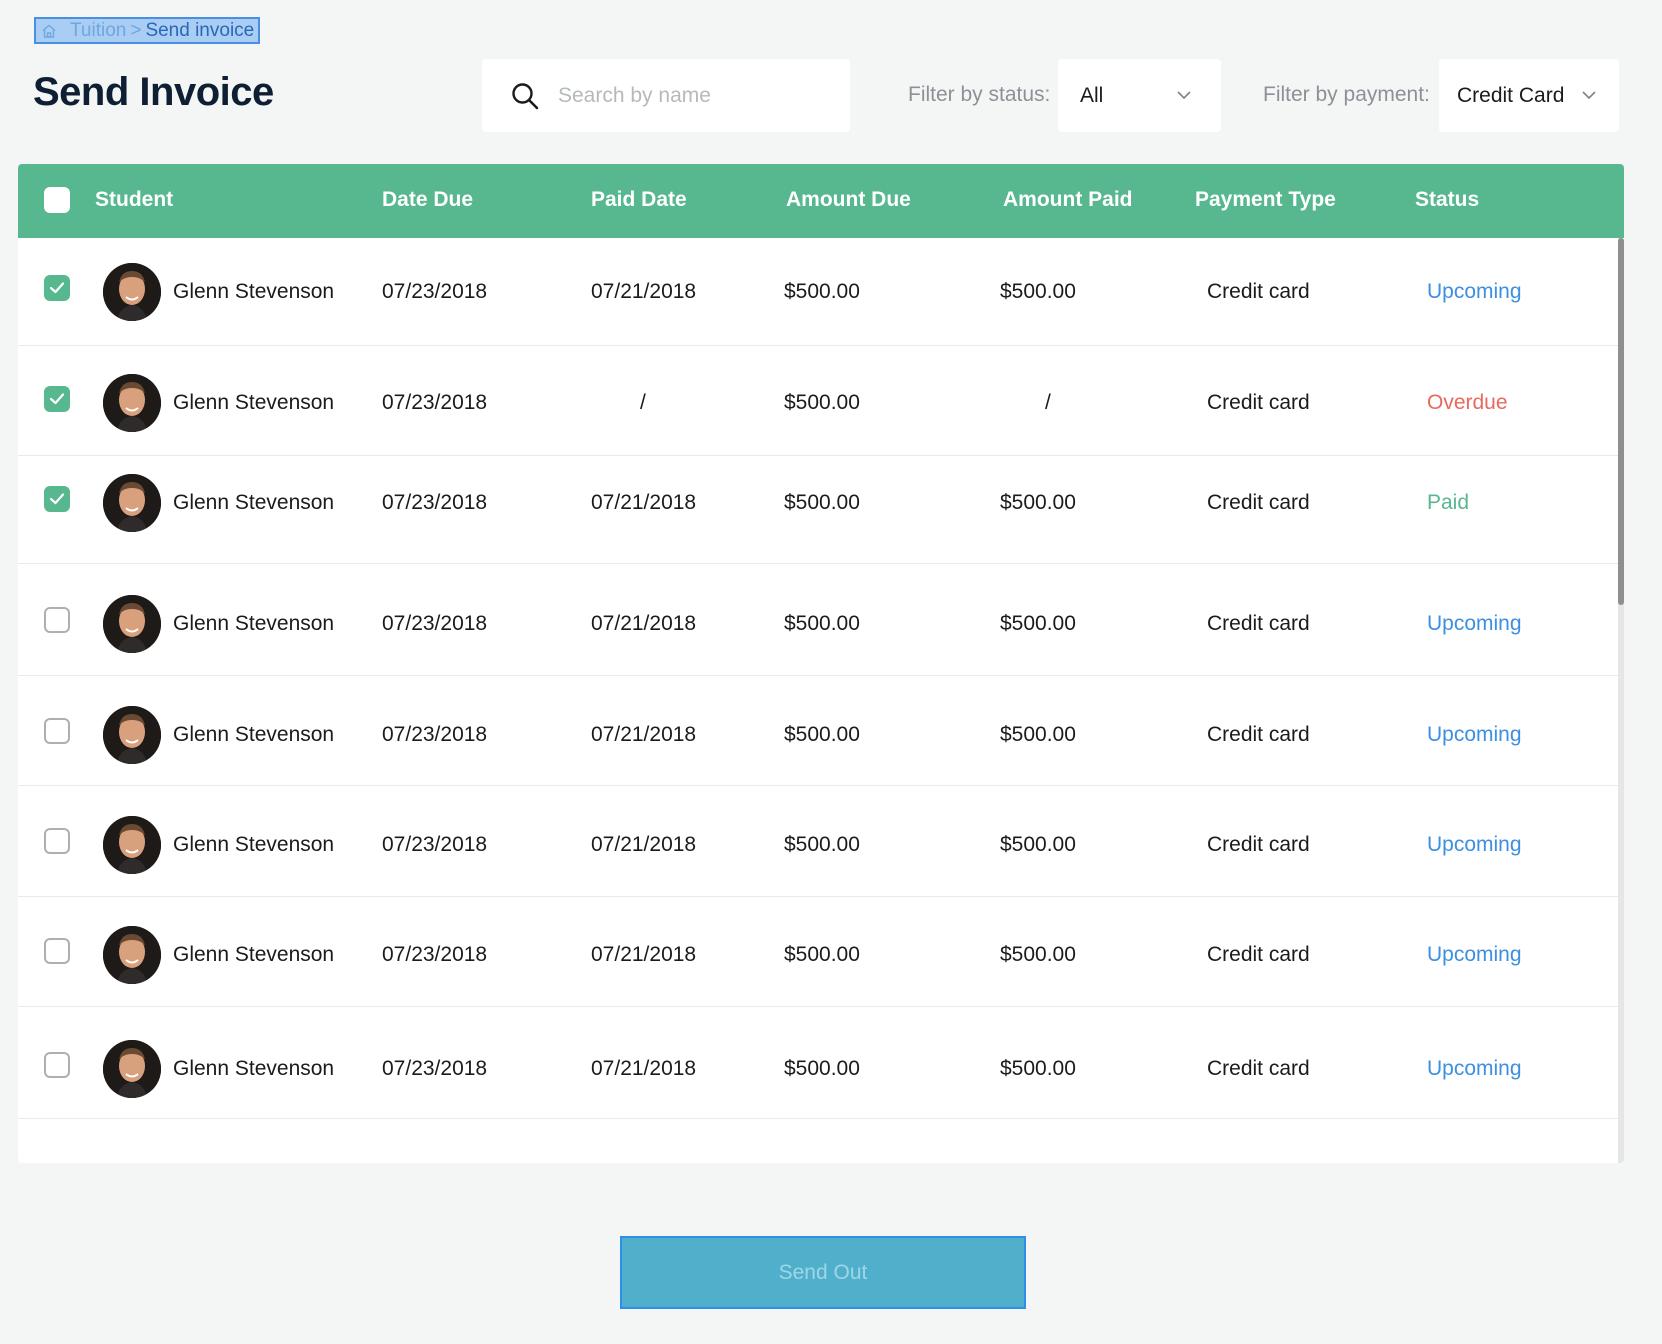  Describe the element at coordinates (1447, 200) in the screenshot. I see `column-header-status: Status` at that location.